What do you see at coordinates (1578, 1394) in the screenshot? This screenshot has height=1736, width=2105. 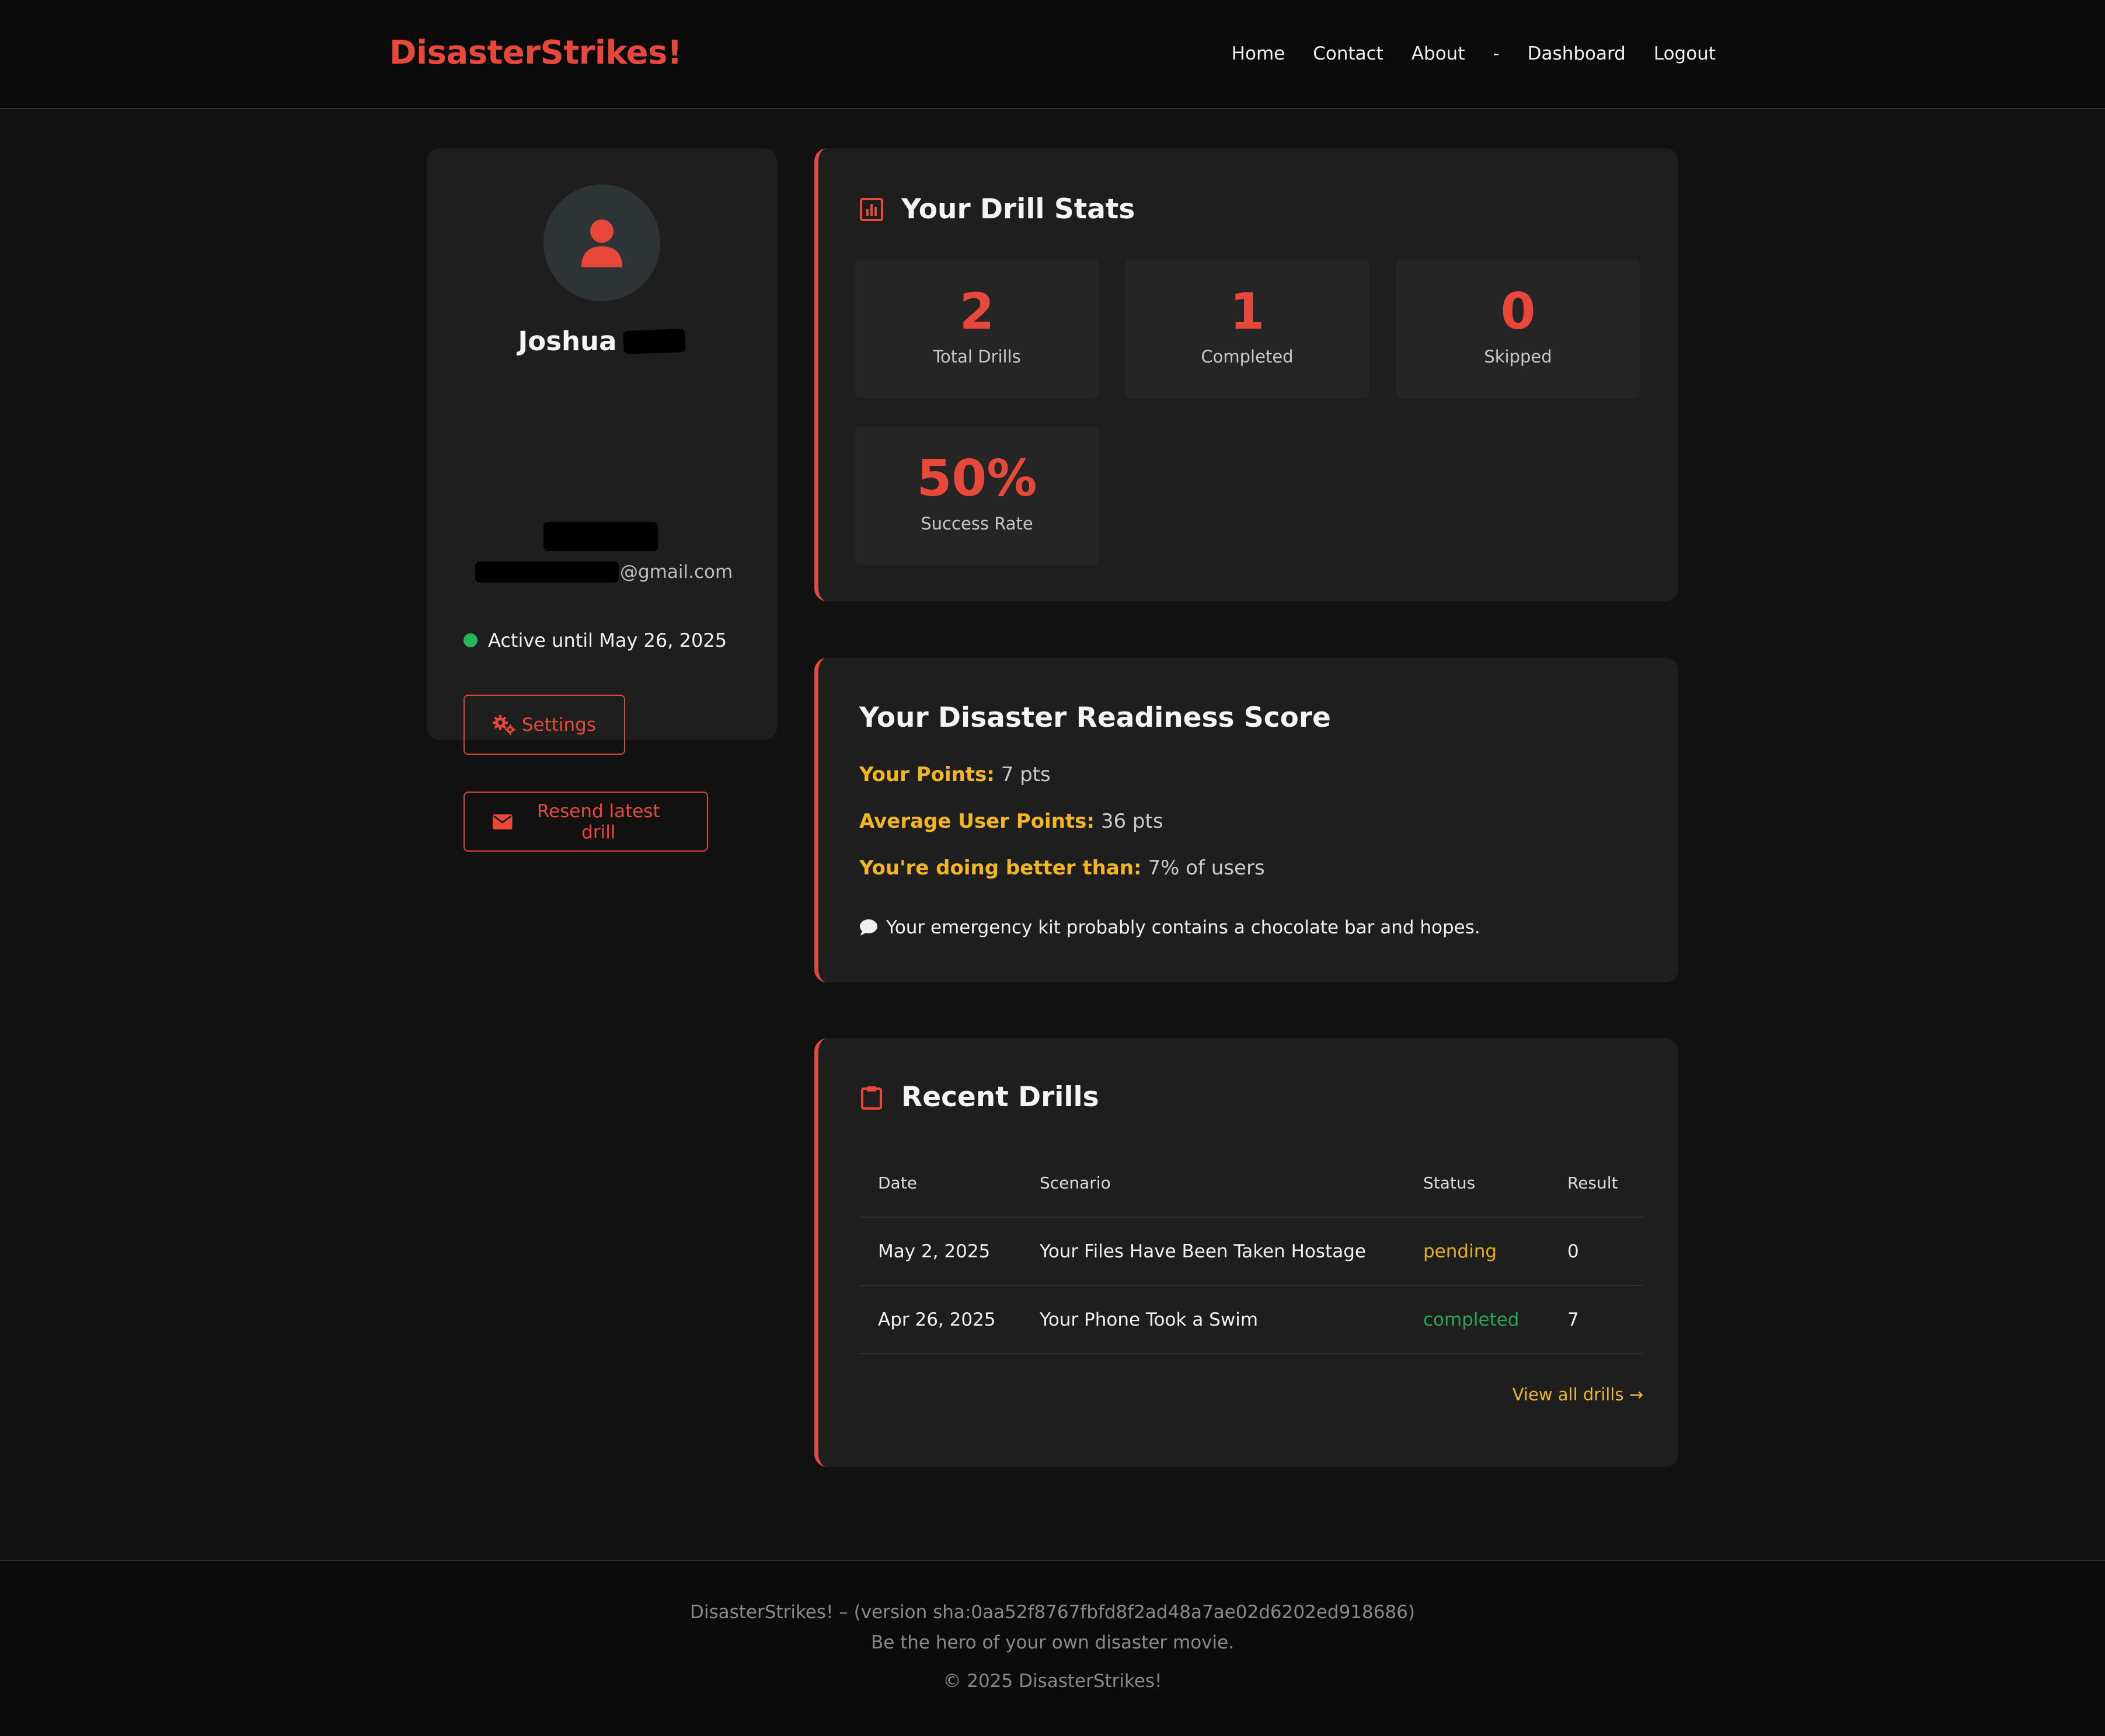 I see `view-all-drills-link: View all drills →` at bounding box center [1578, 1394].